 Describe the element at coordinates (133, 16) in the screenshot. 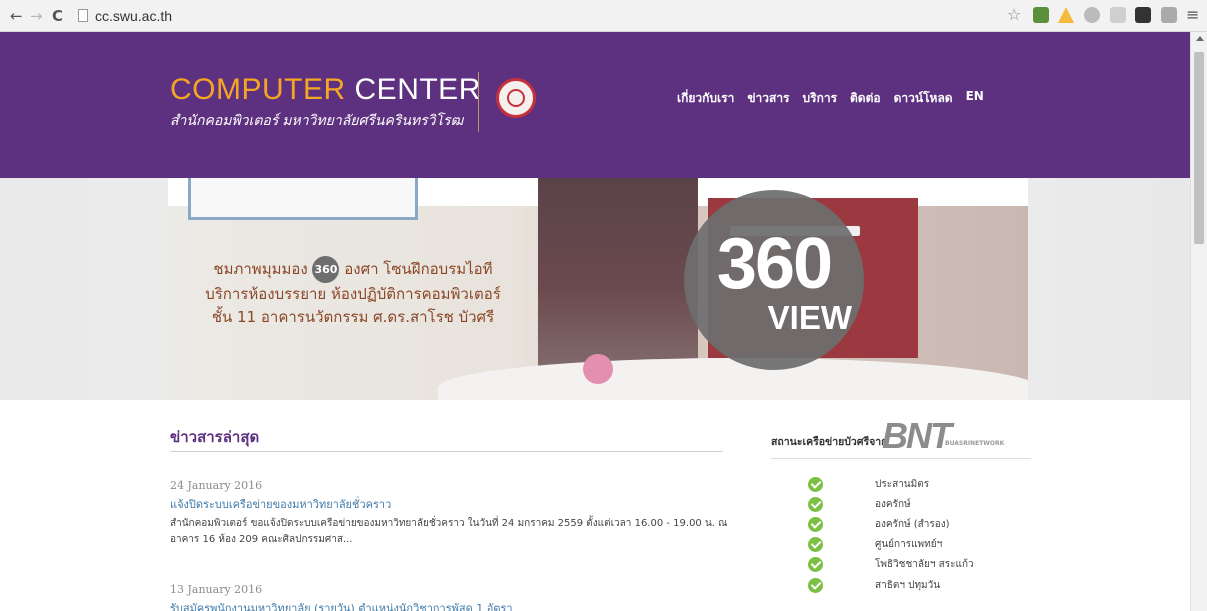

I see `address-bar: cc.swu.ac.th` at that location.